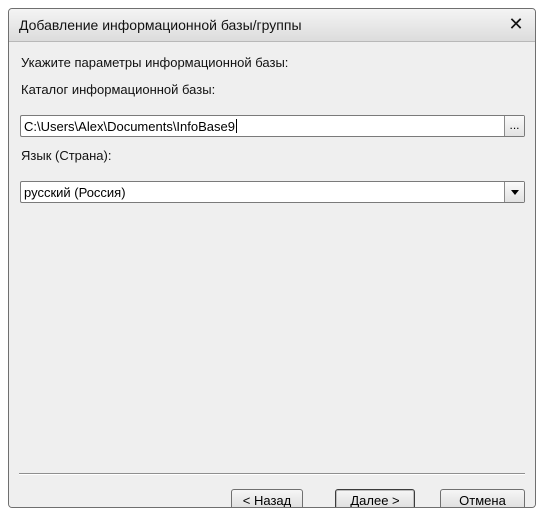 This screenshot has width=544, height=517. I want to click on chevron-down-icon, so click(514, 192).